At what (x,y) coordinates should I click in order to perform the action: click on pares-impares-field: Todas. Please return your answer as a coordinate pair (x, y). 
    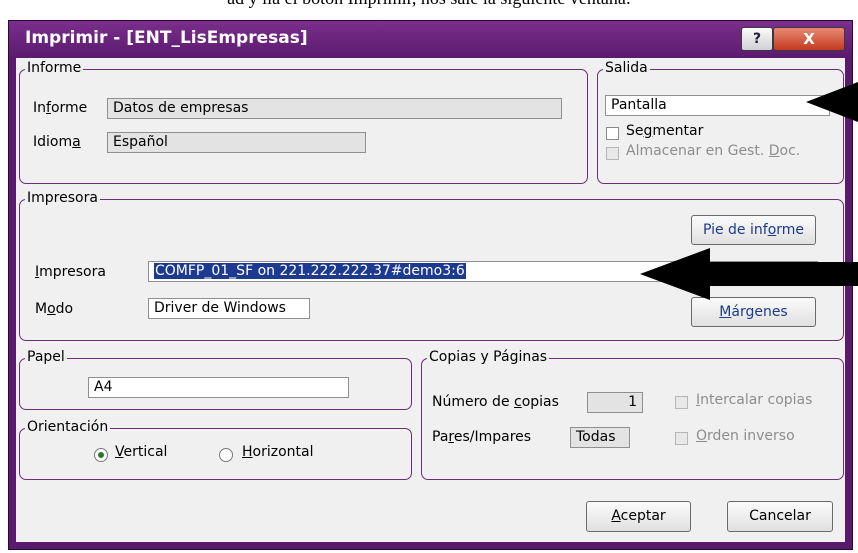
    Looking at the image, I should click on (600, 437).